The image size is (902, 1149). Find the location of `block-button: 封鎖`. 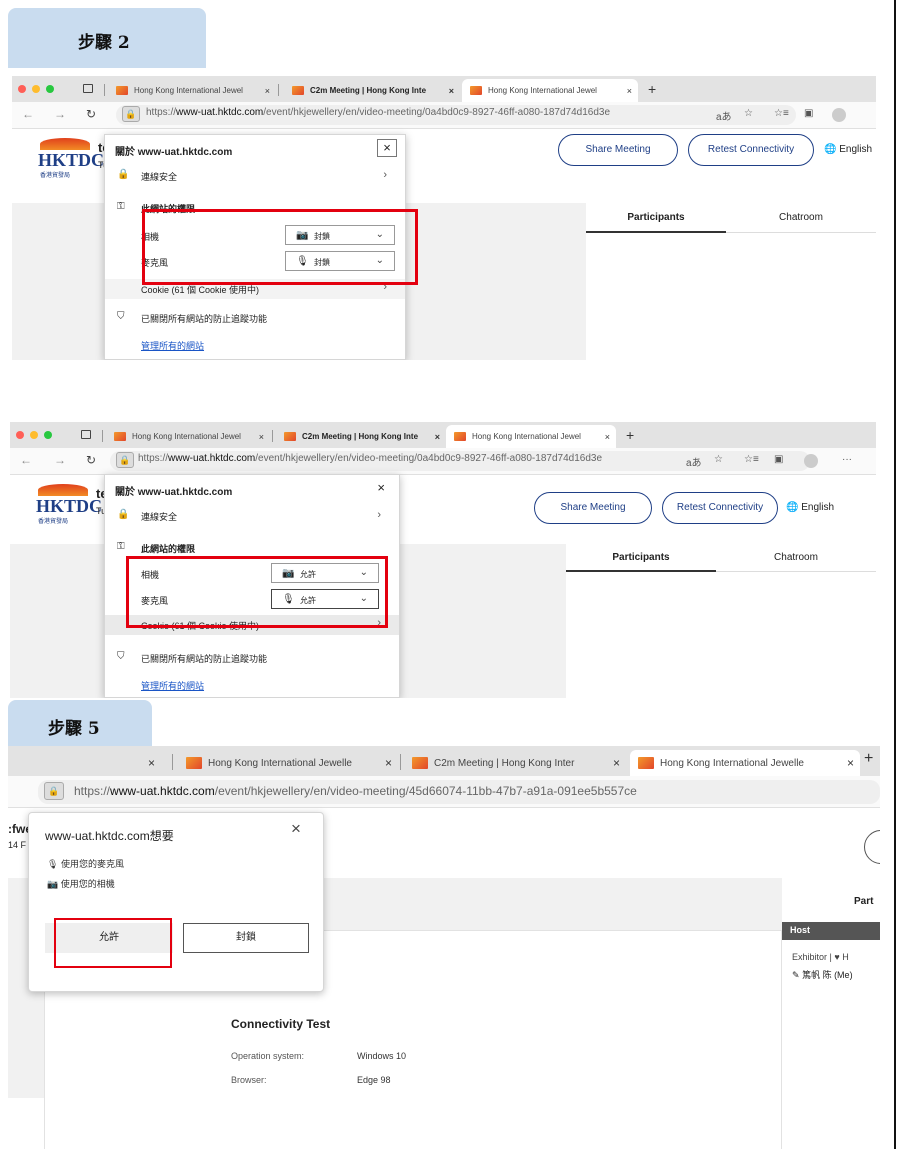

block-button: 封鎖 is located at coordinates (246, 938).